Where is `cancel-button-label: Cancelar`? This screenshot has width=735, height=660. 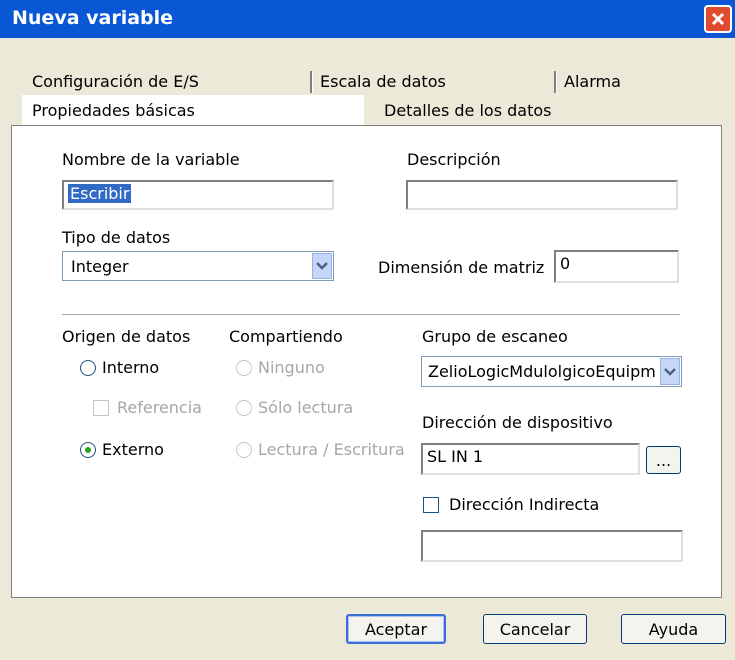 cancel-button-label: Cancelar is located at coordinates (535, 629).